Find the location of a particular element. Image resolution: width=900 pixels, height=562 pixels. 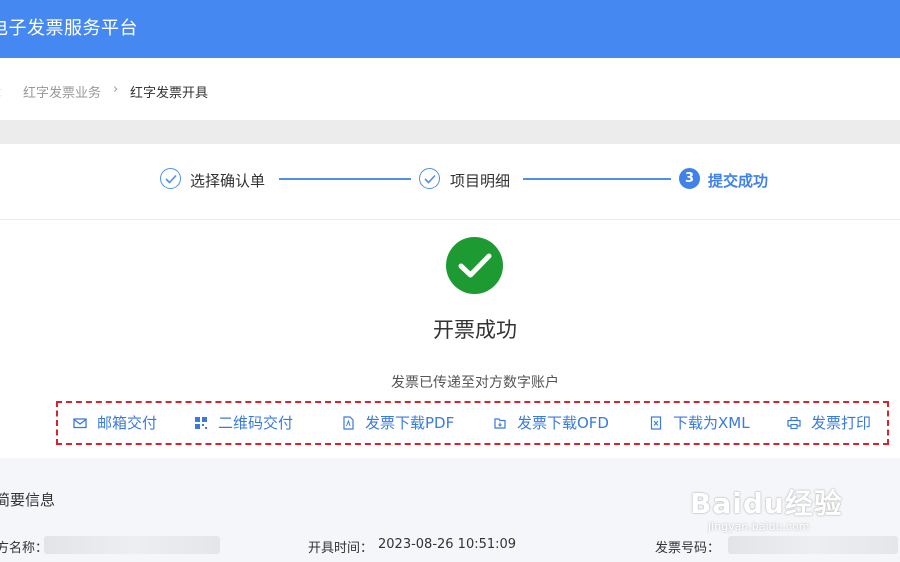

step-select-confirmation: 选择确认单 is located at coordinates (228, 181).